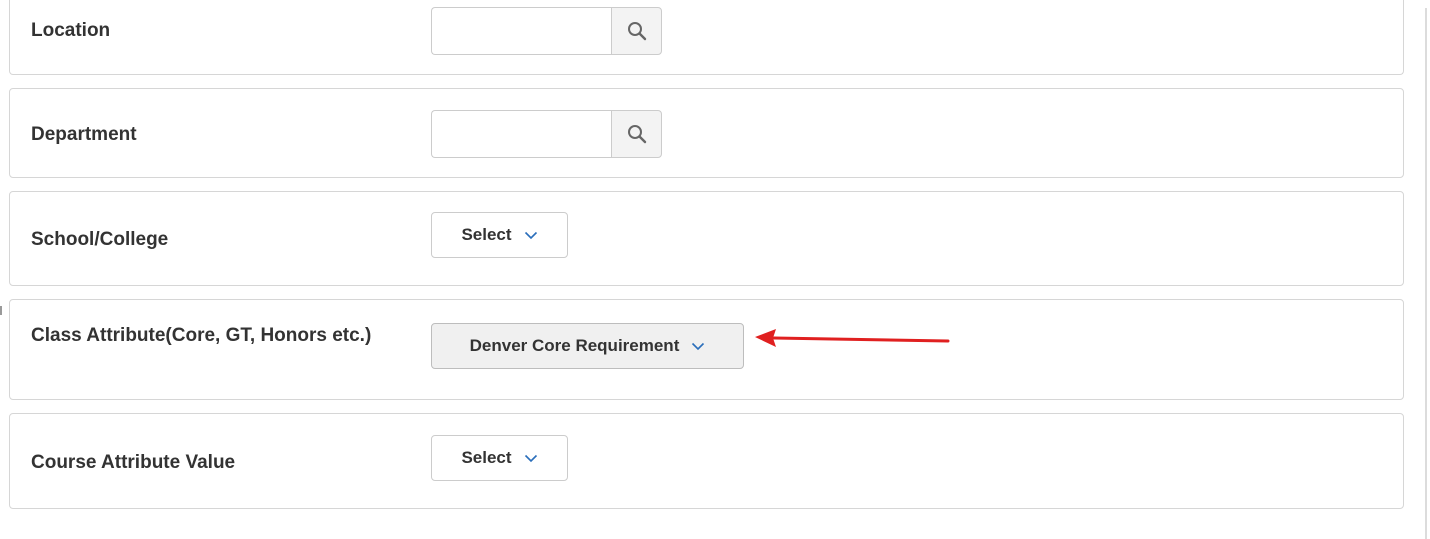  I want to click on location-search, so click(546, 31).